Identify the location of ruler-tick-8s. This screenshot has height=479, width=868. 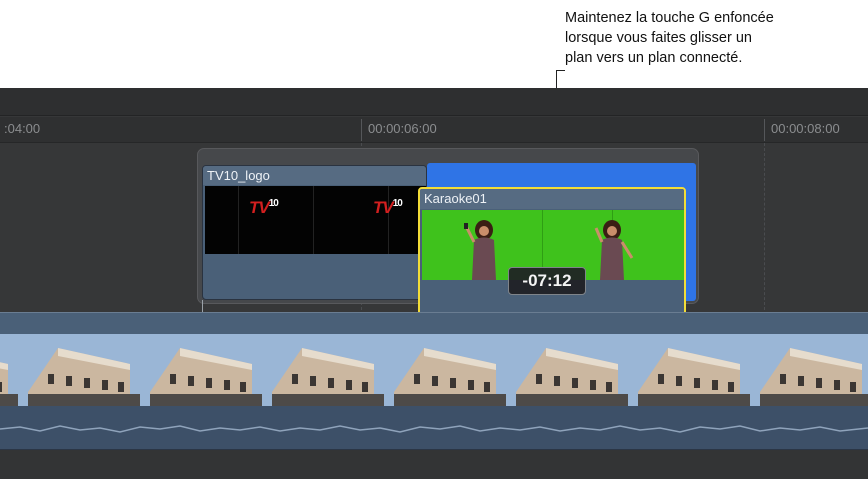
(764, 130).